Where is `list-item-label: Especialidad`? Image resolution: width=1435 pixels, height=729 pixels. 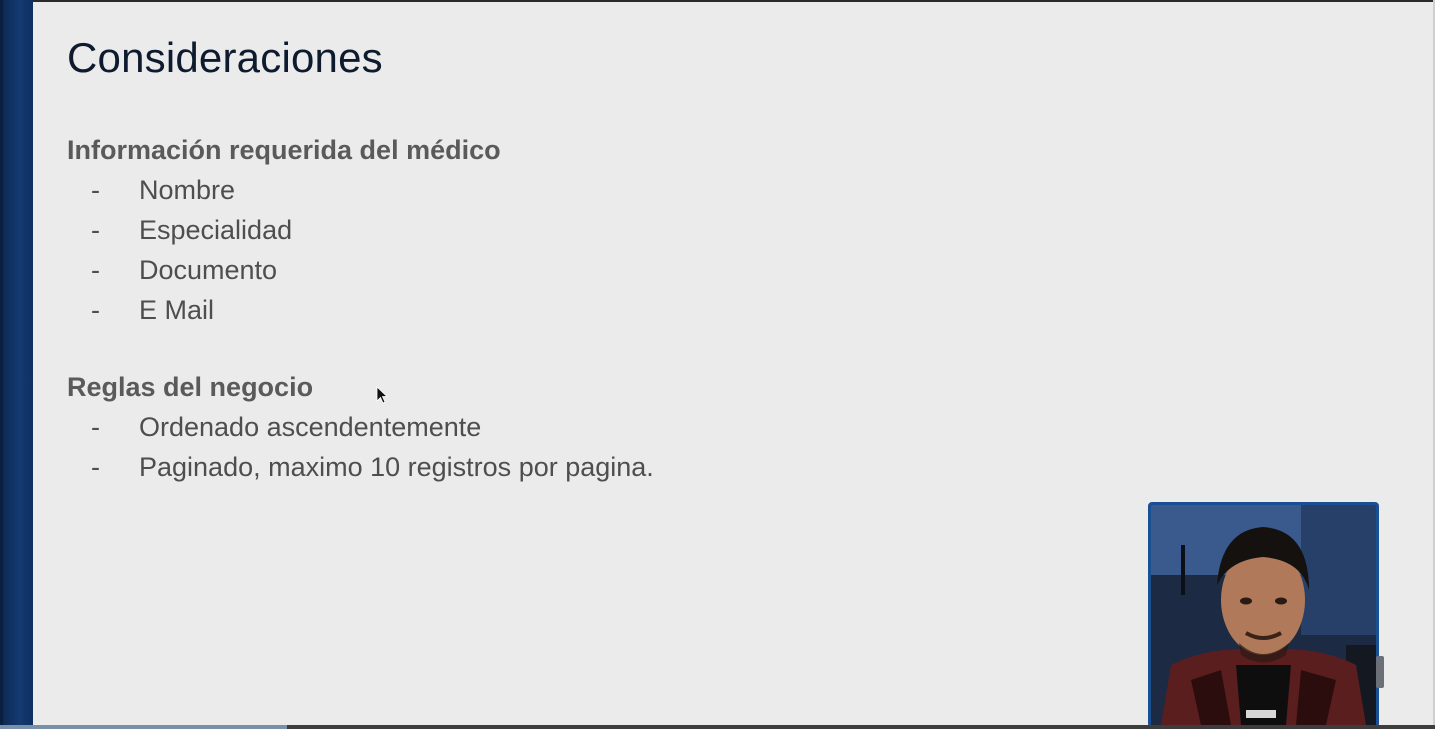
list-item-label: Especialidad is located at coordinates (216, 230).